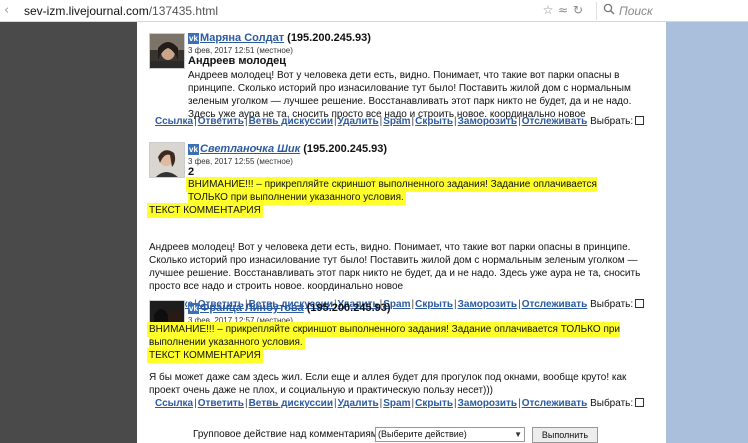 Image resolution: width=748 pixels, height=443 pixels. I want to click on user-line: vk Маряна Солдат (195.200.245.93), so click(279, 38).